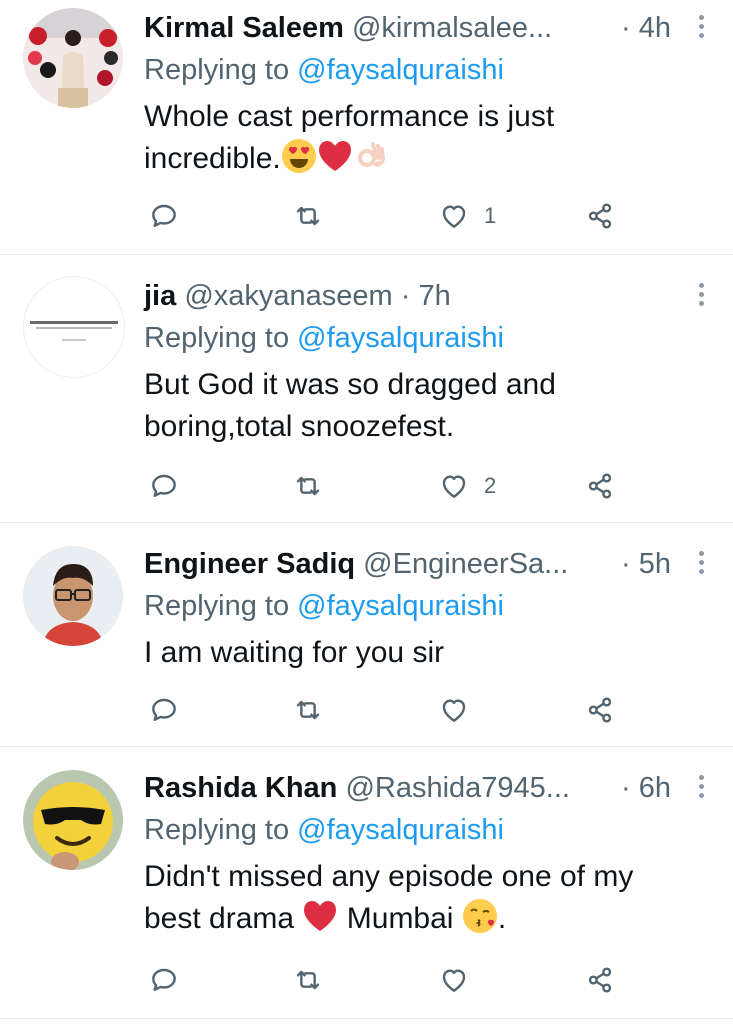 This screenshot has width=733, height=1024. What do you see at coordinates (479, 916) in the screenshot?
I see `kissing-face-emoji` at bounding box center [479, 916].